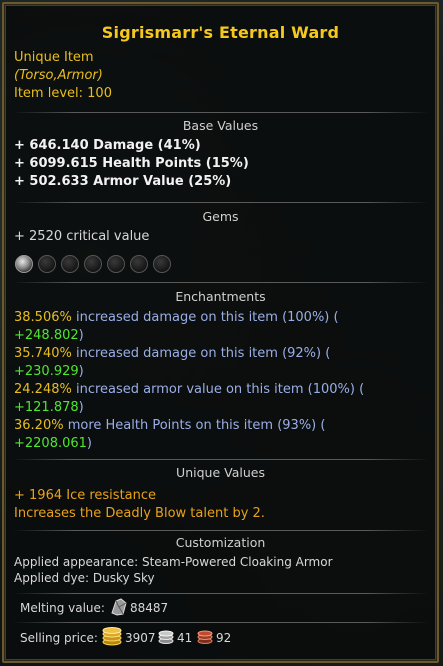 This screenshot has width=443, height=666. Describe the element at coordinates (46, 407) in the screenshot. I see `enchantment-bonus: +121.878` at that location.